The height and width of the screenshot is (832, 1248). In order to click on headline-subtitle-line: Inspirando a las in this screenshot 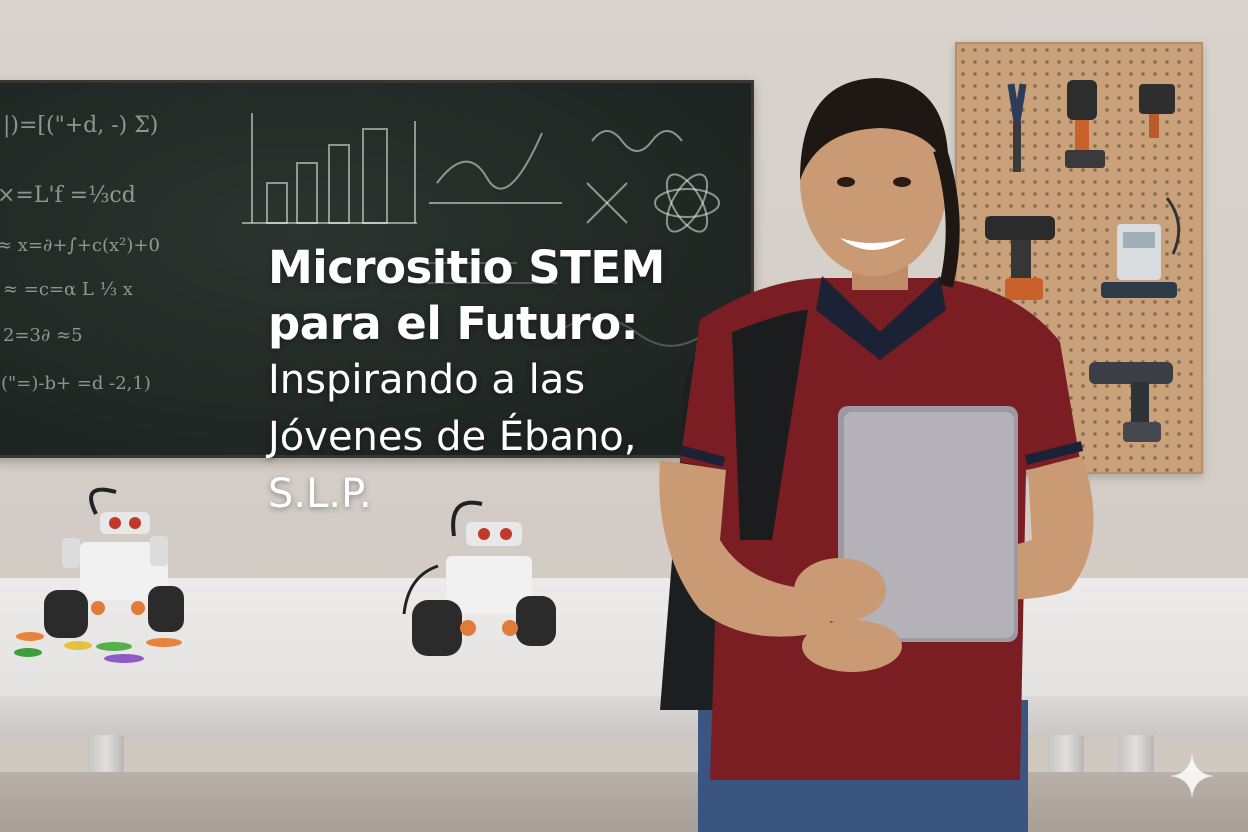, I will do `click(427, 380)`.